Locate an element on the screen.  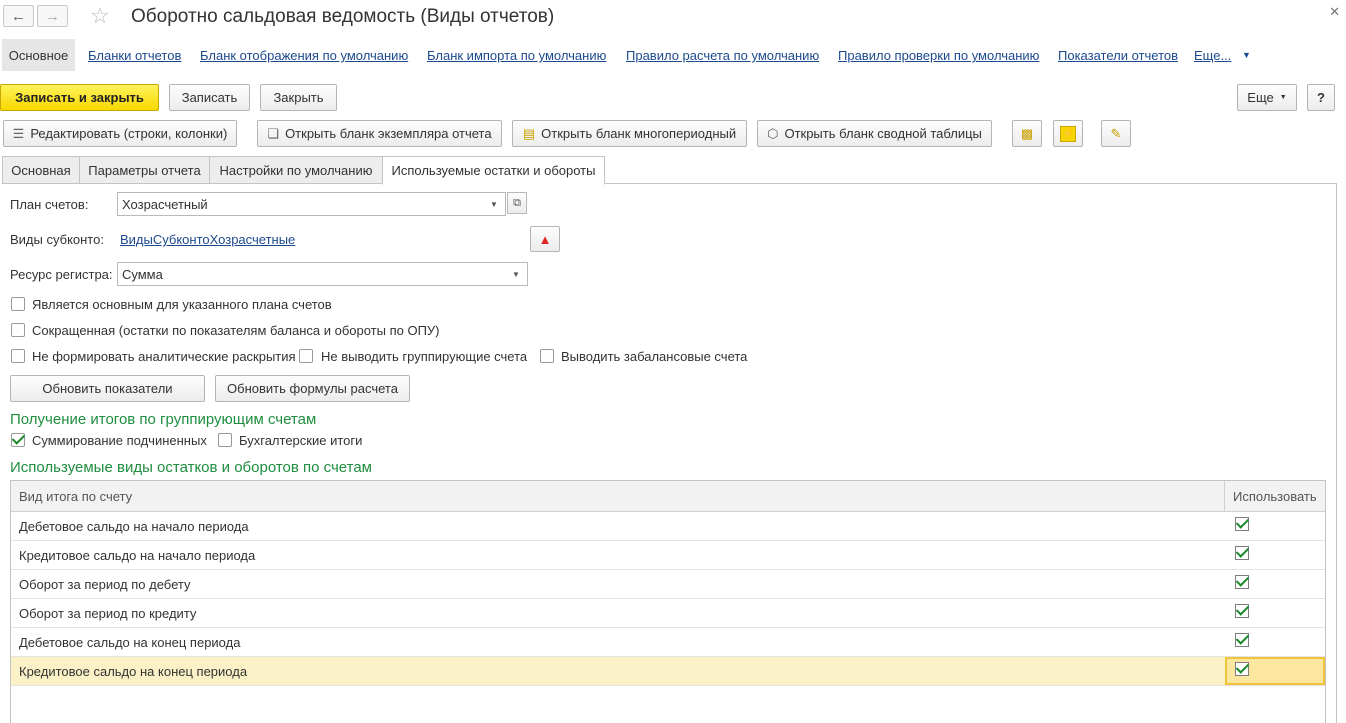
sum-subordinates-label: Суммирование подчиненных is located at coordinates (119, 440).